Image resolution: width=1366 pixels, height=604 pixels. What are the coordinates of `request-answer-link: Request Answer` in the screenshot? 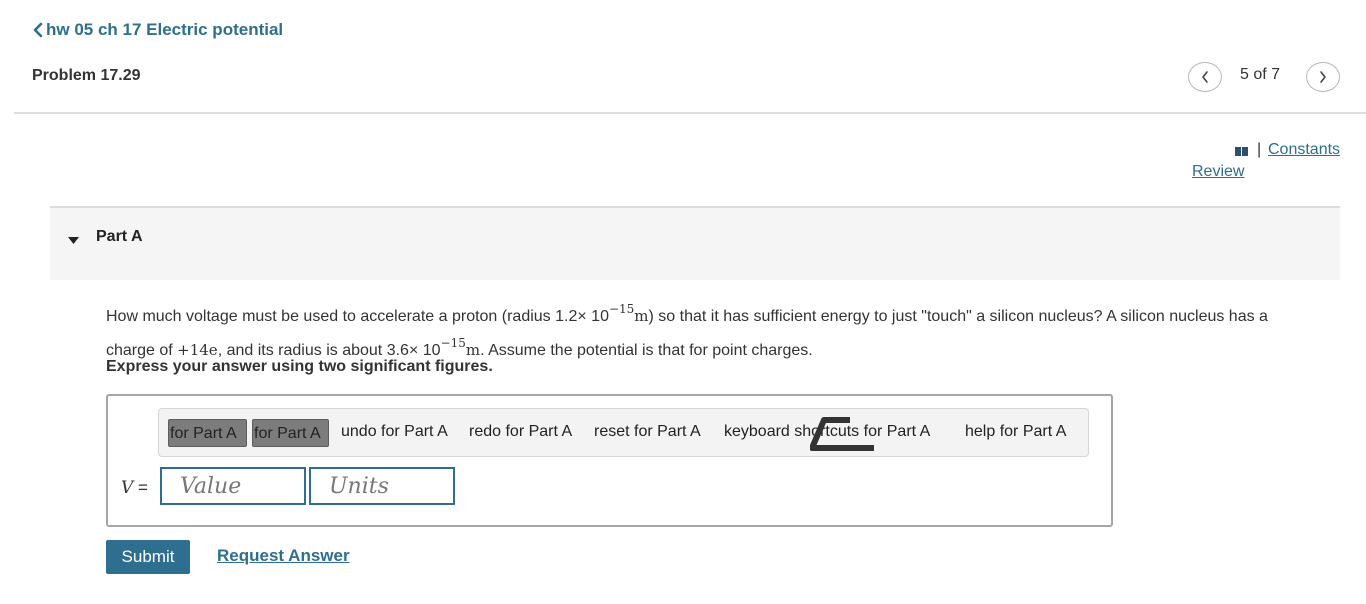 It's located at (283, 556).